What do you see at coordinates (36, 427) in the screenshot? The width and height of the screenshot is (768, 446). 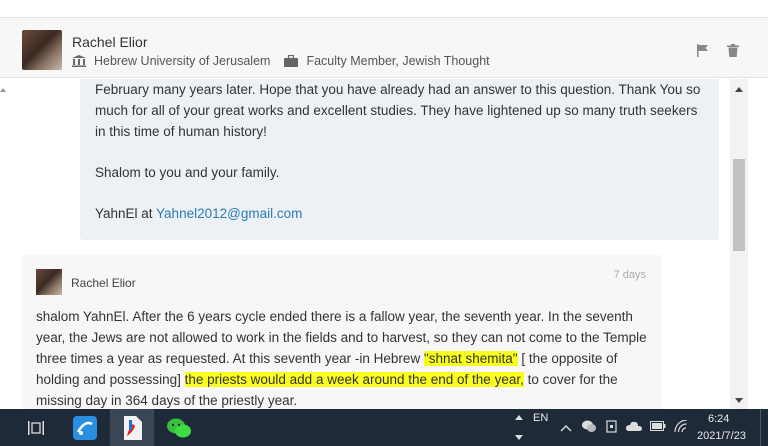 I see `task-view-icon` at bounding box center [36, 427].